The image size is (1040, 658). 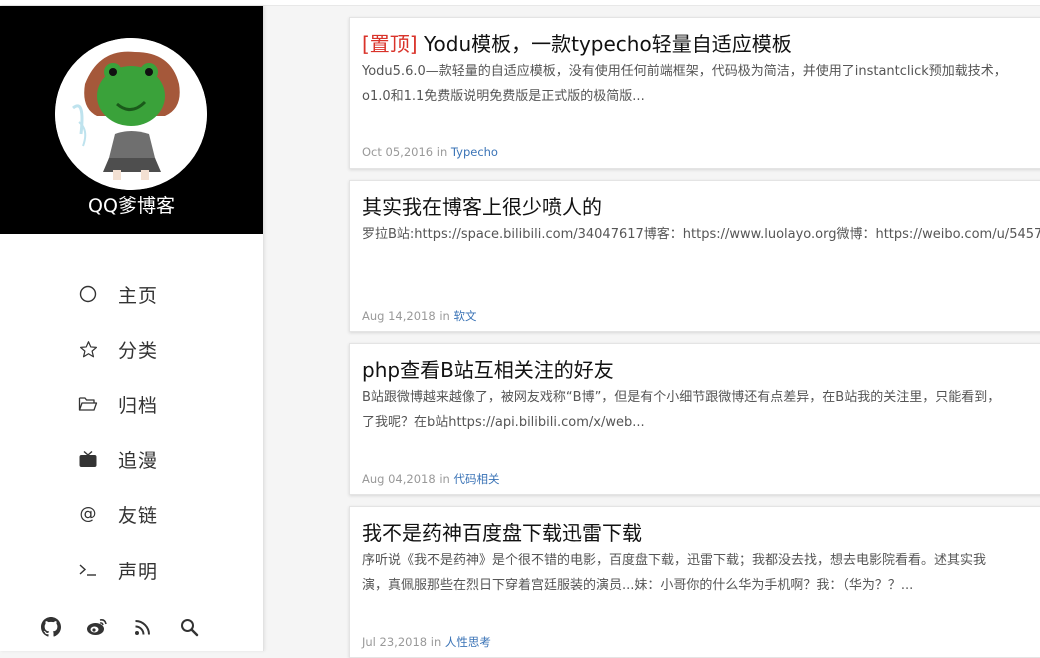 What do you see at coordinates (390, 44) in the screenshot?
I see `sticky-badge: [置顶]` at bounding box center [390, 44].